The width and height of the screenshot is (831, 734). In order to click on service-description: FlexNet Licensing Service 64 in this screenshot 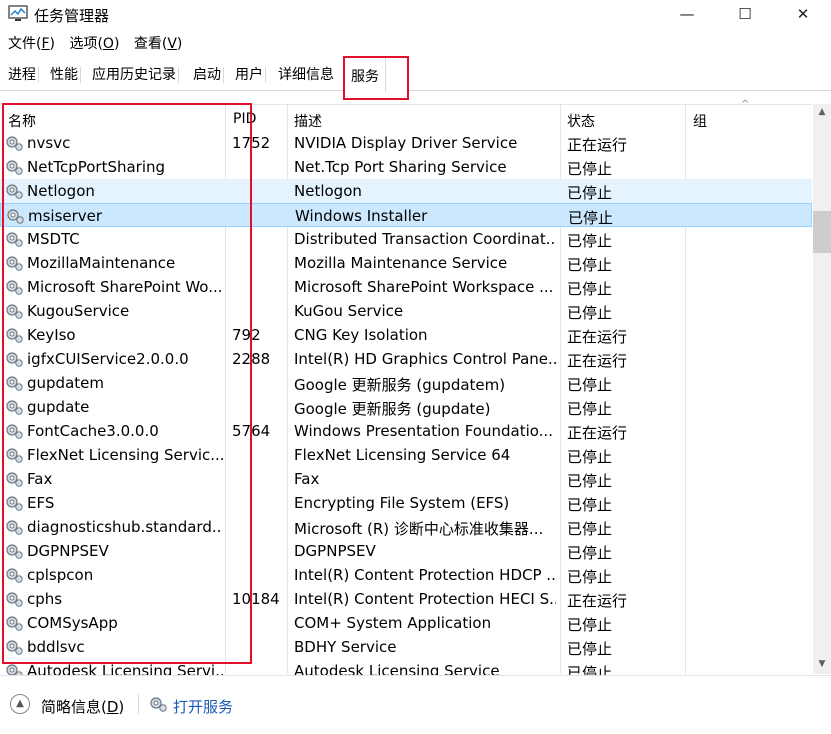, I will do `click(402, 455)`.